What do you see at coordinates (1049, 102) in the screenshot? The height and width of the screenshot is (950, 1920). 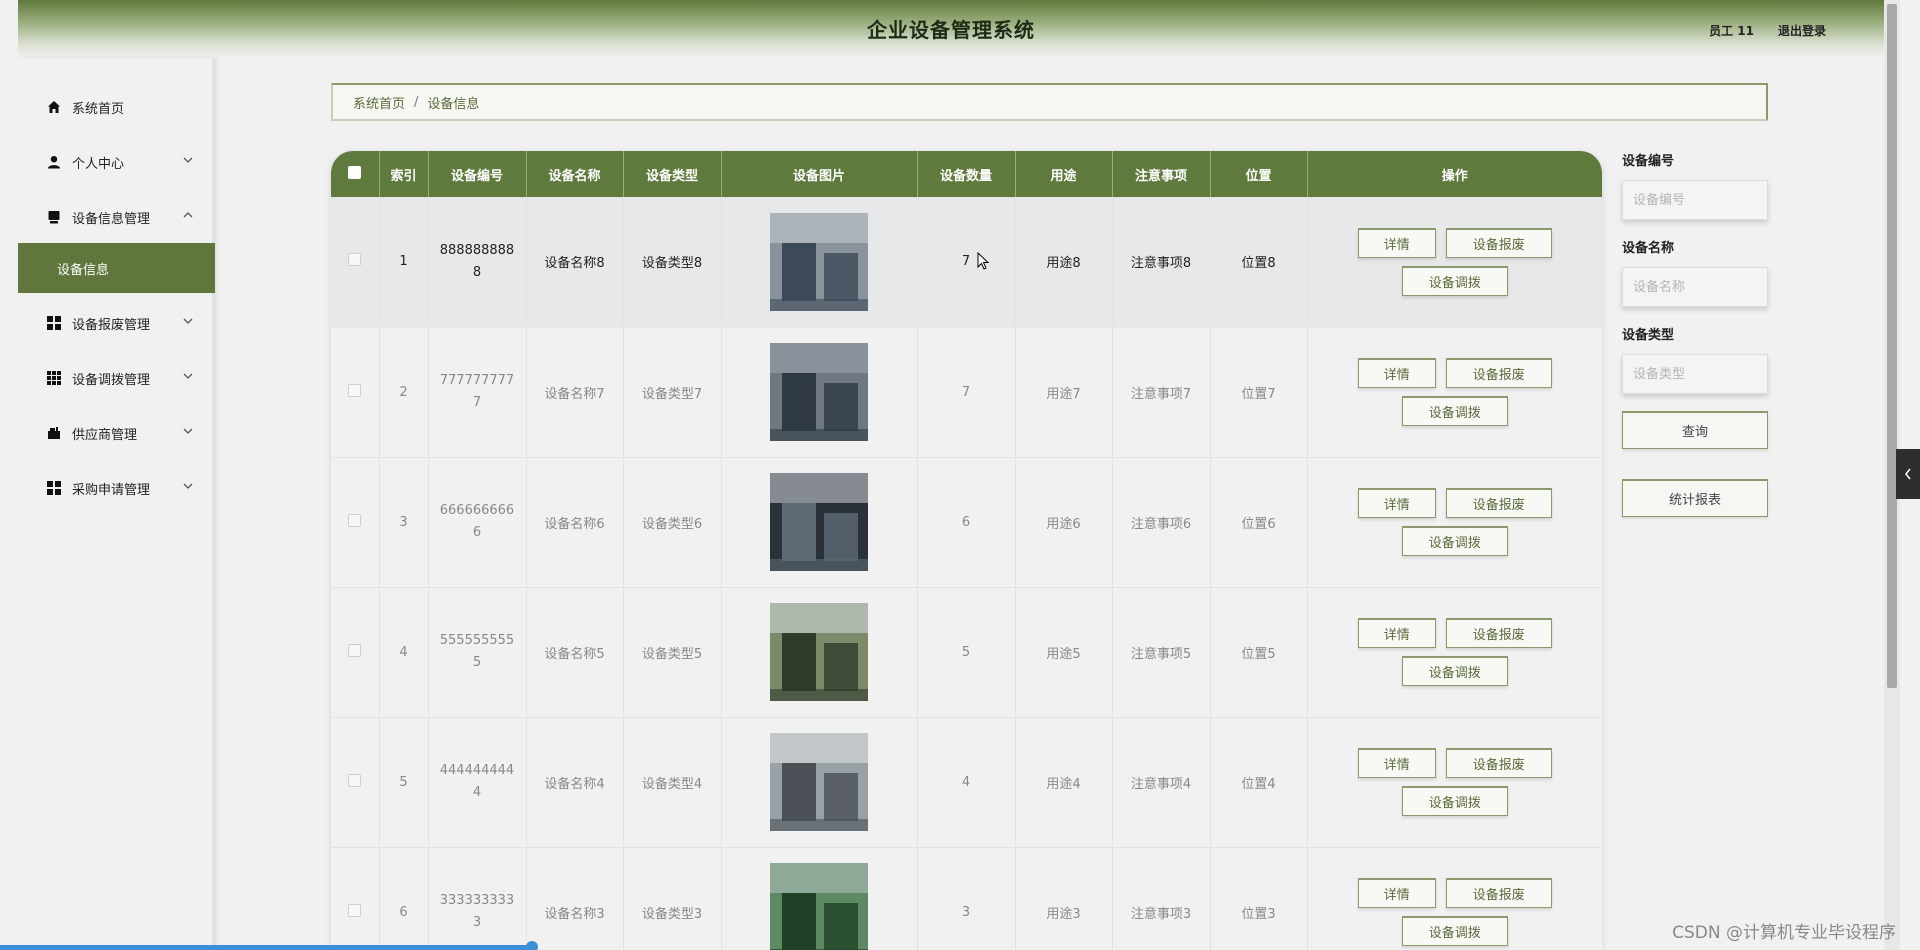 I see `breadcrumb: 系统首页 / 设备信息` at bounding box center [1049, 102].